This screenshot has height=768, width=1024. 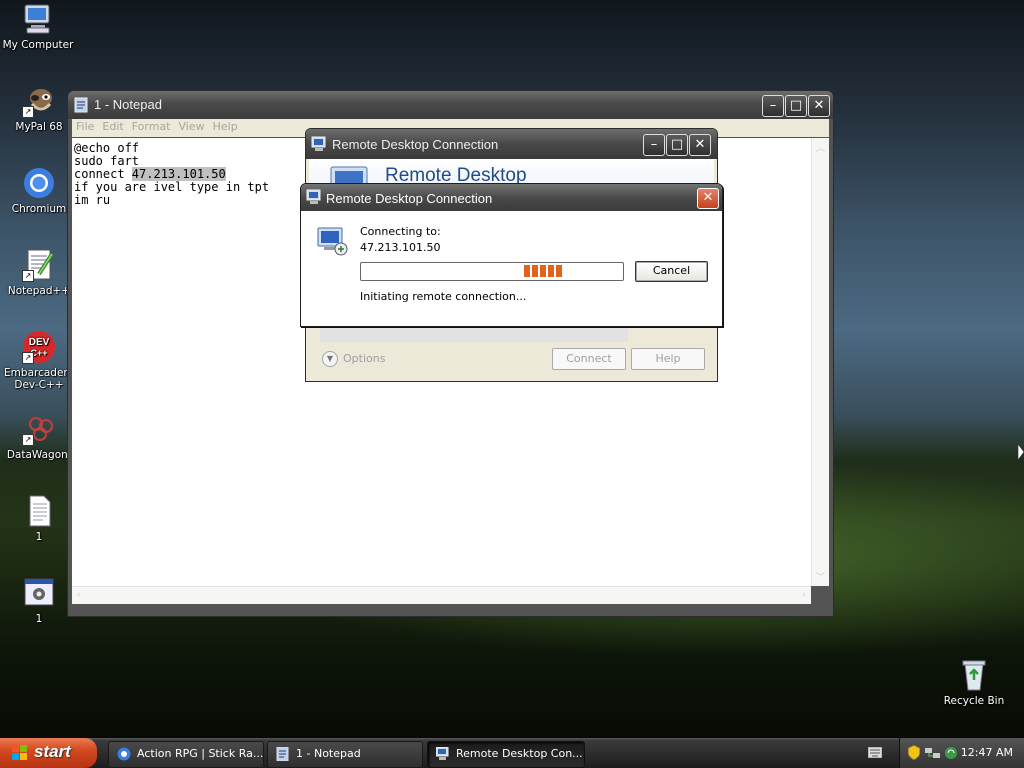 I want to click on security-shield-icon, so click(x=914, y=753).